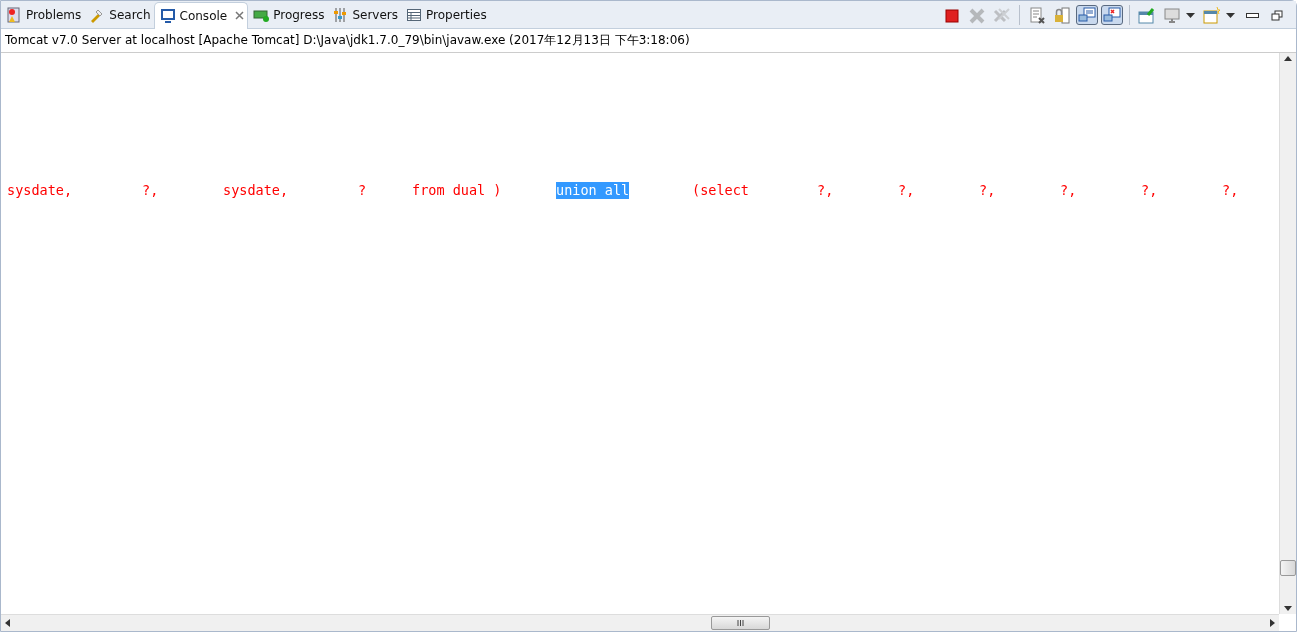 Image resolution: width=1297 pixels, height=632 pixels. I want to click on minimize-icon, so click(1252, 15).